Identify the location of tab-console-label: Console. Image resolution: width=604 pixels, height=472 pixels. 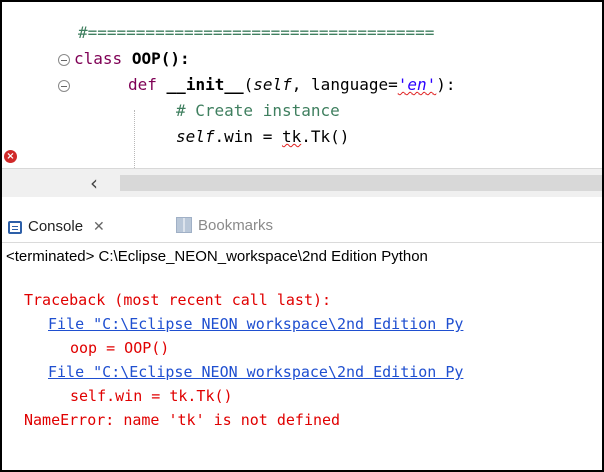
(56, 226).